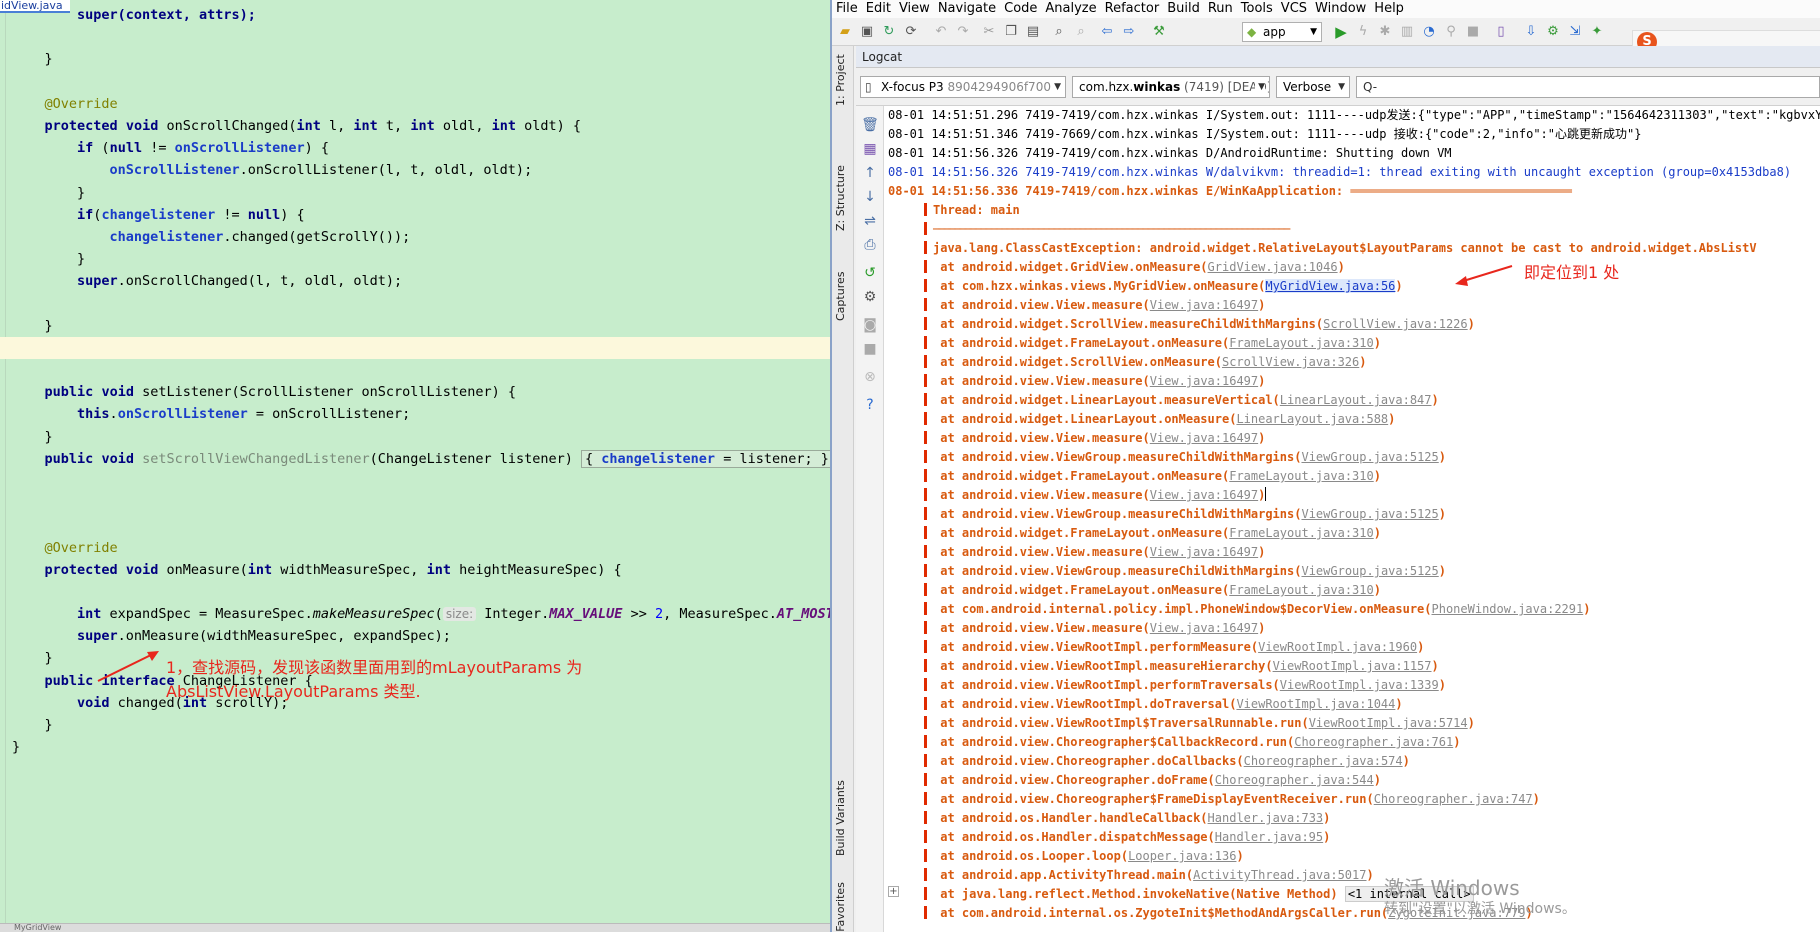  I want to click on help-icon: ?, so click(870, 405).